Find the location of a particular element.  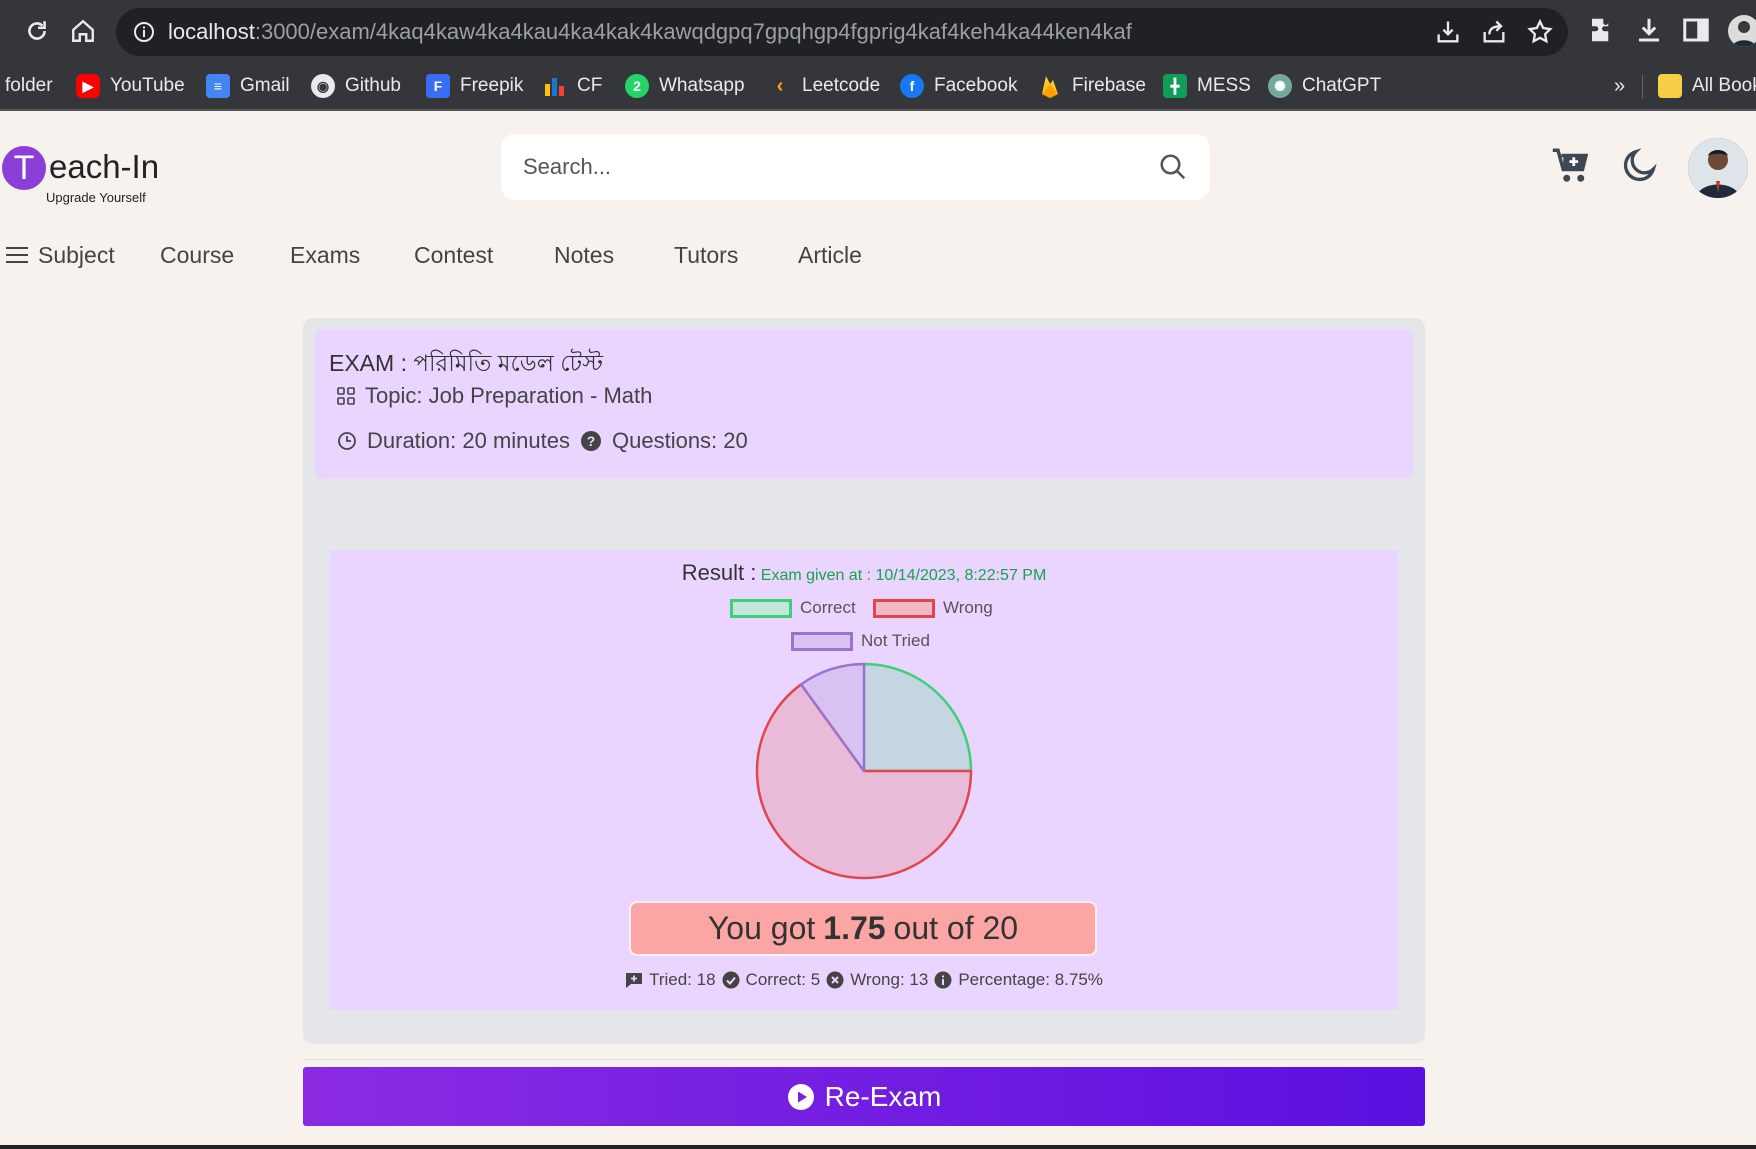

github-icon: ◉ is located at coordinates (323, 86).